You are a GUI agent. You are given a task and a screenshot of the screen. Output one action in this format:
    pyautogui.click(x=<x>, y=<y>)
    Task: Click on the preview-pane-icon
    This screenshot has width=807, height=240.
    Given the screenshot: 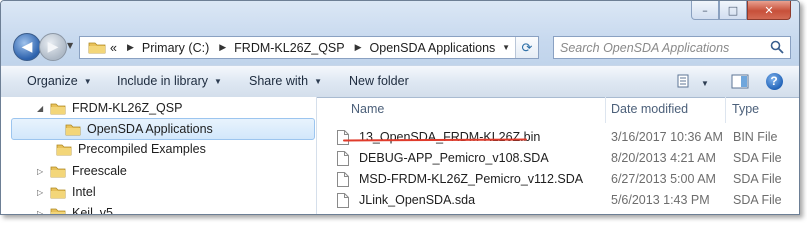 What is the action you would take?
    pyautogui.click(x=740, y=81)
    